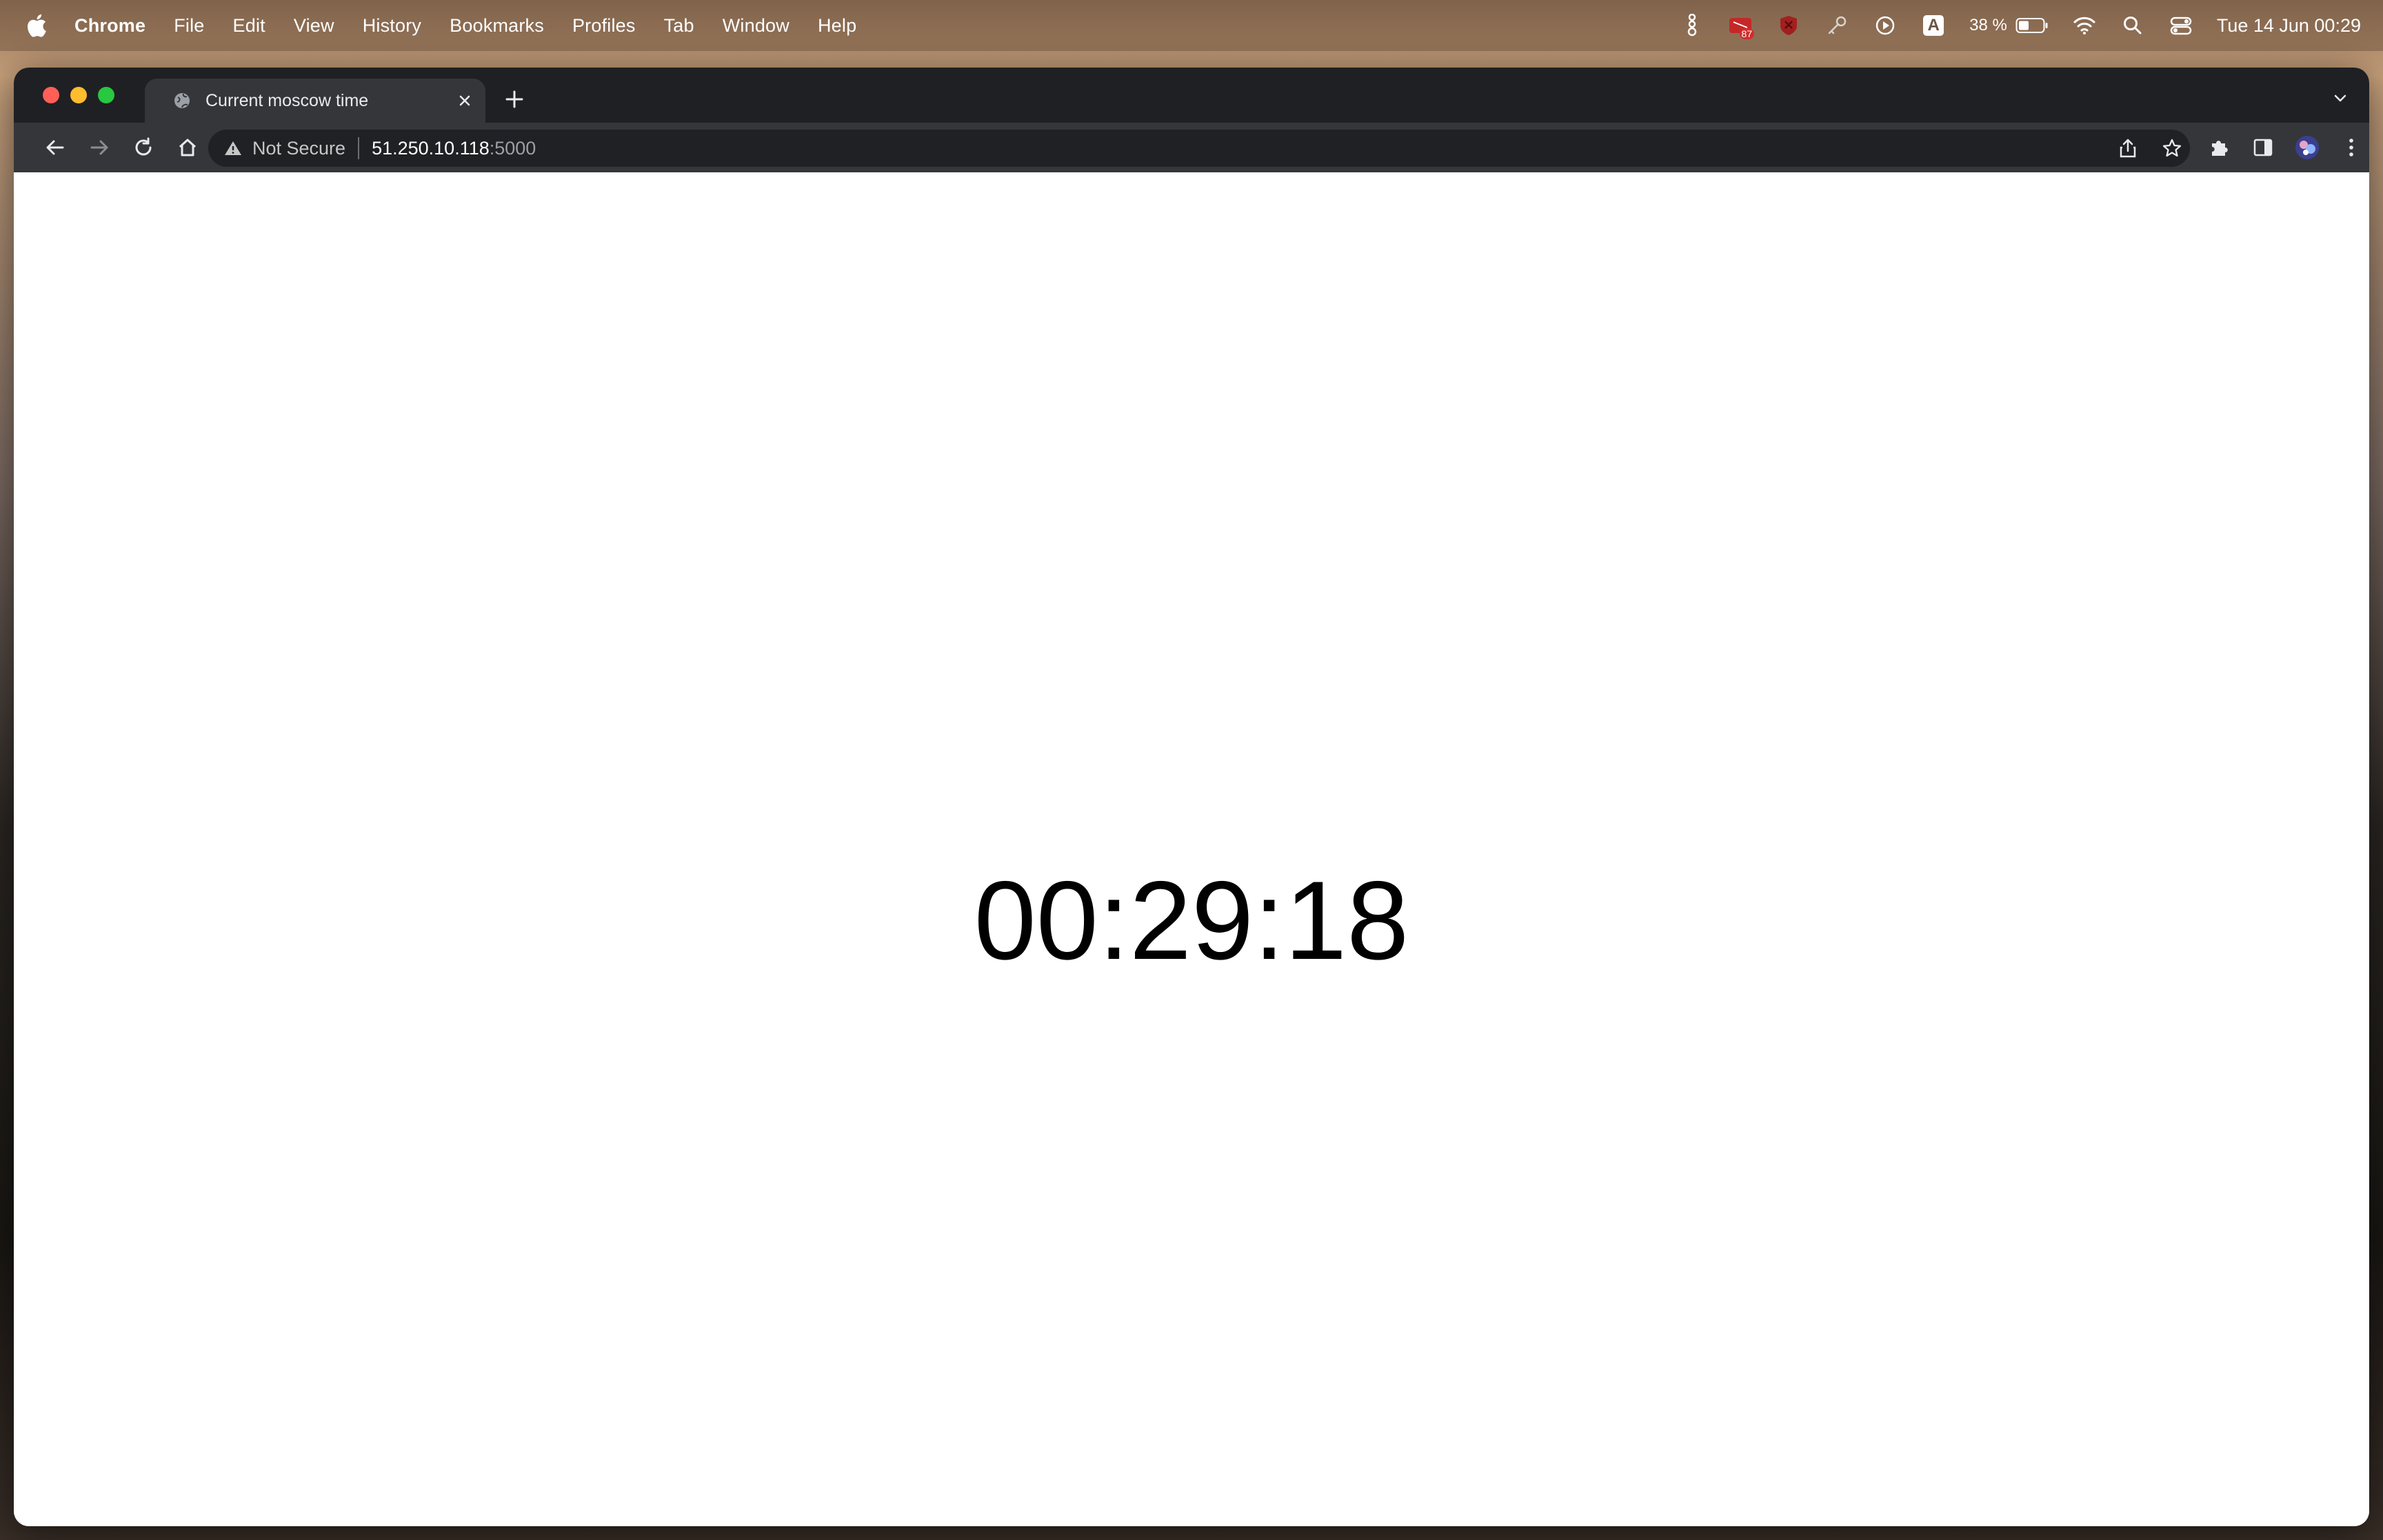 The image size is (2383, 1540). What do you see at coordinates (2132, 26) in the screenshot?
I see `spotlight-search-icon` at bounding box center [2132, 26].